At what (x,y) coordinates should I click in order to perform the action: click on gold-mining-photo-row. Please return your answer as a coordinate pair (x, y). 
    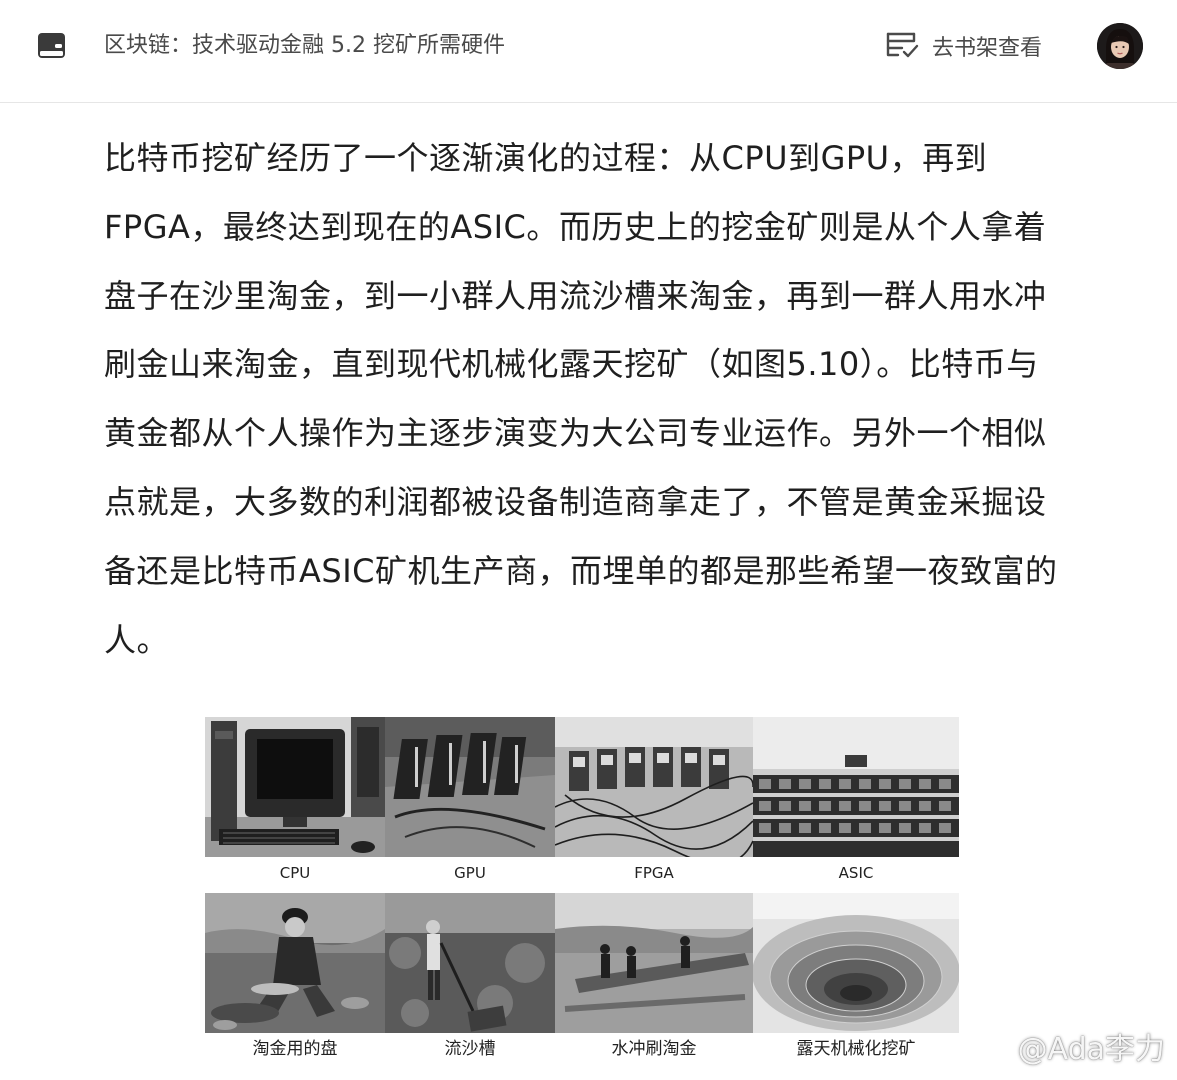
    Looking at the image, I should click on (582, 963).